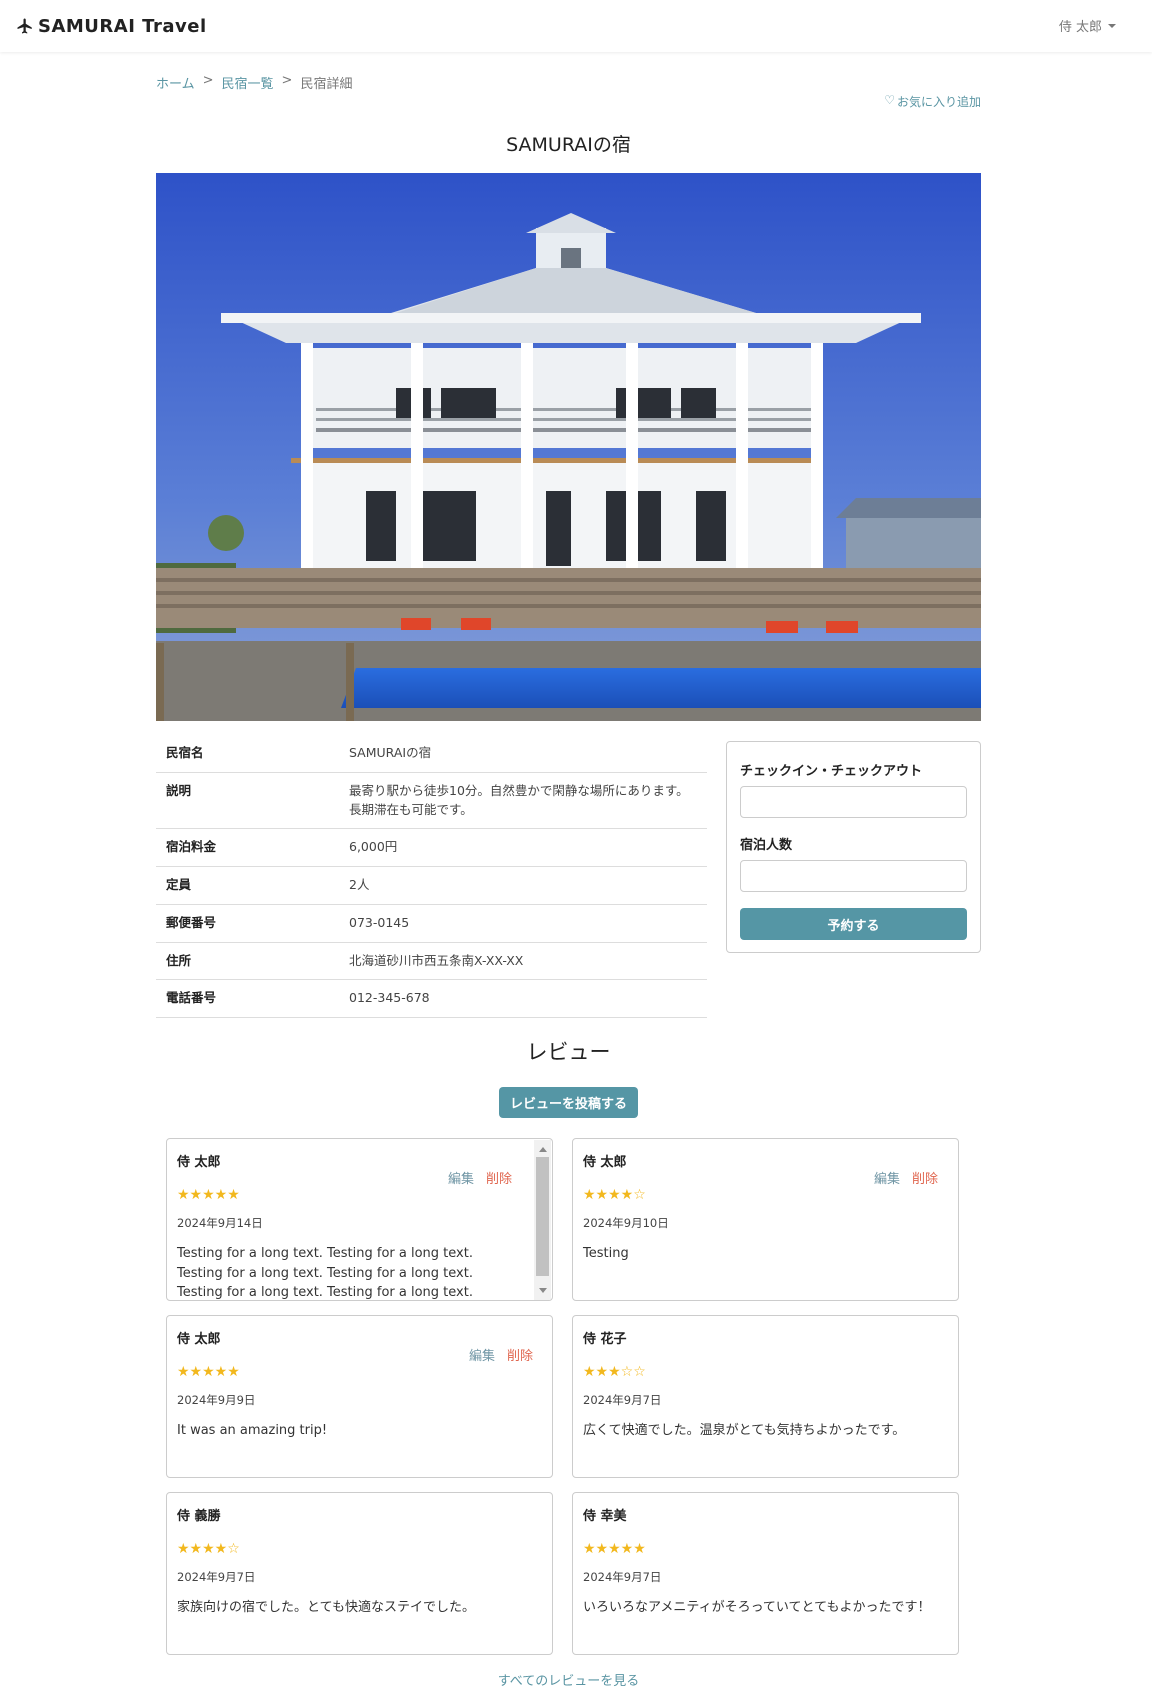 This screenshot has height=1692, width=1152. What do you see at coordinates (523, 847) in the screenshot?
I see `detail-value: 6,000円` at bounding box center [523, 847].